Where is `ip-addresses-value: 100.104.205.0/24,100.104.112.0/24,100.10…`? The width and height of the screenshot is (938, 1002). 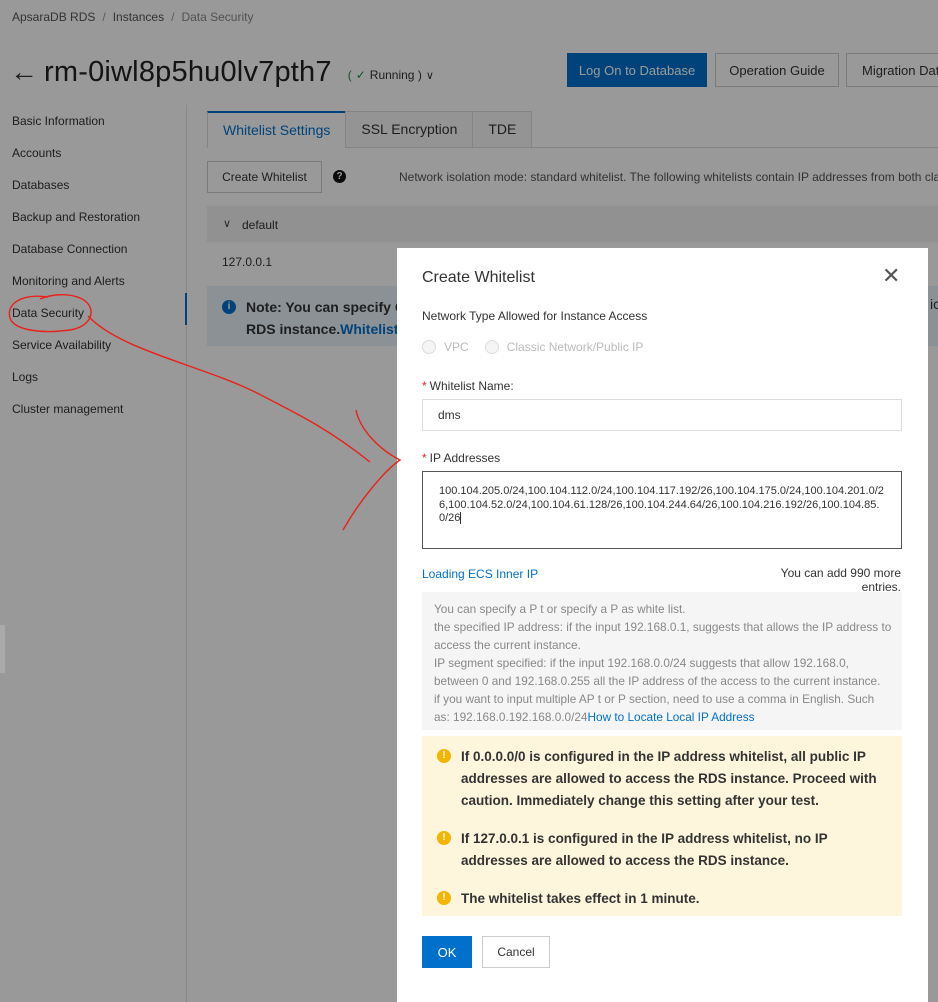
ip-addresses-value: 100.104.205.0/24,100.104.112.0/24,100.10… is located at coordinates (661, 504).